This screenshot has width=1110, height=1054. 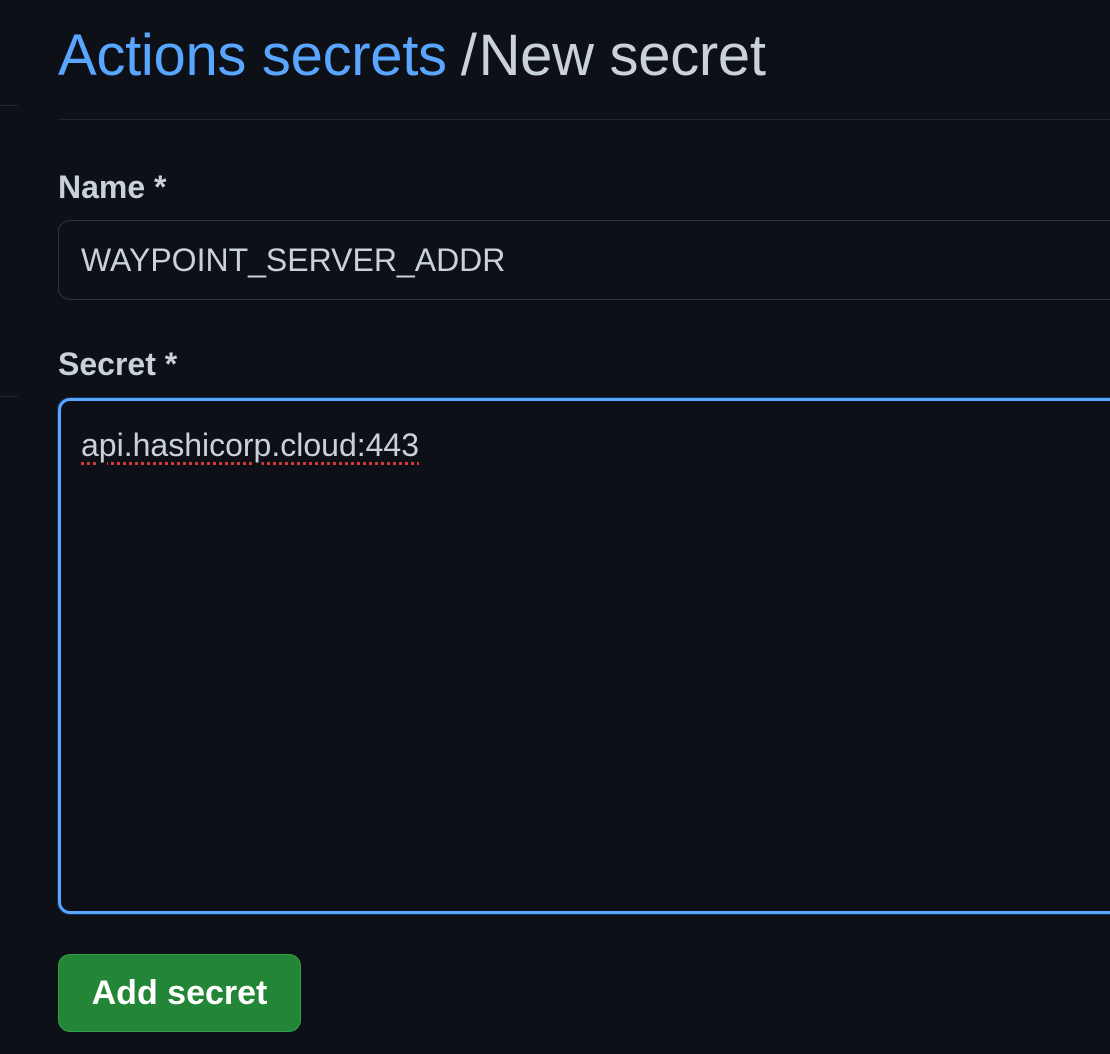 What do you see at coordinates (622, 55) in the screenshot?
I see `breadcrumb-current-page: New secret` at bounding box center [622, 55].